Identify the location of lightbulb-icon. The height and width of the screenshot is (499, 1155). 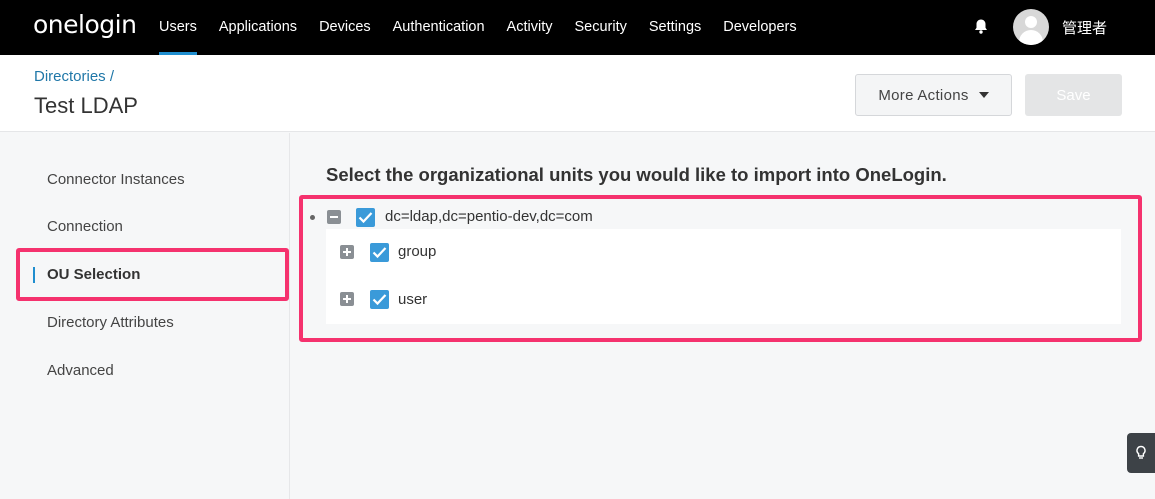
(1141, 452).